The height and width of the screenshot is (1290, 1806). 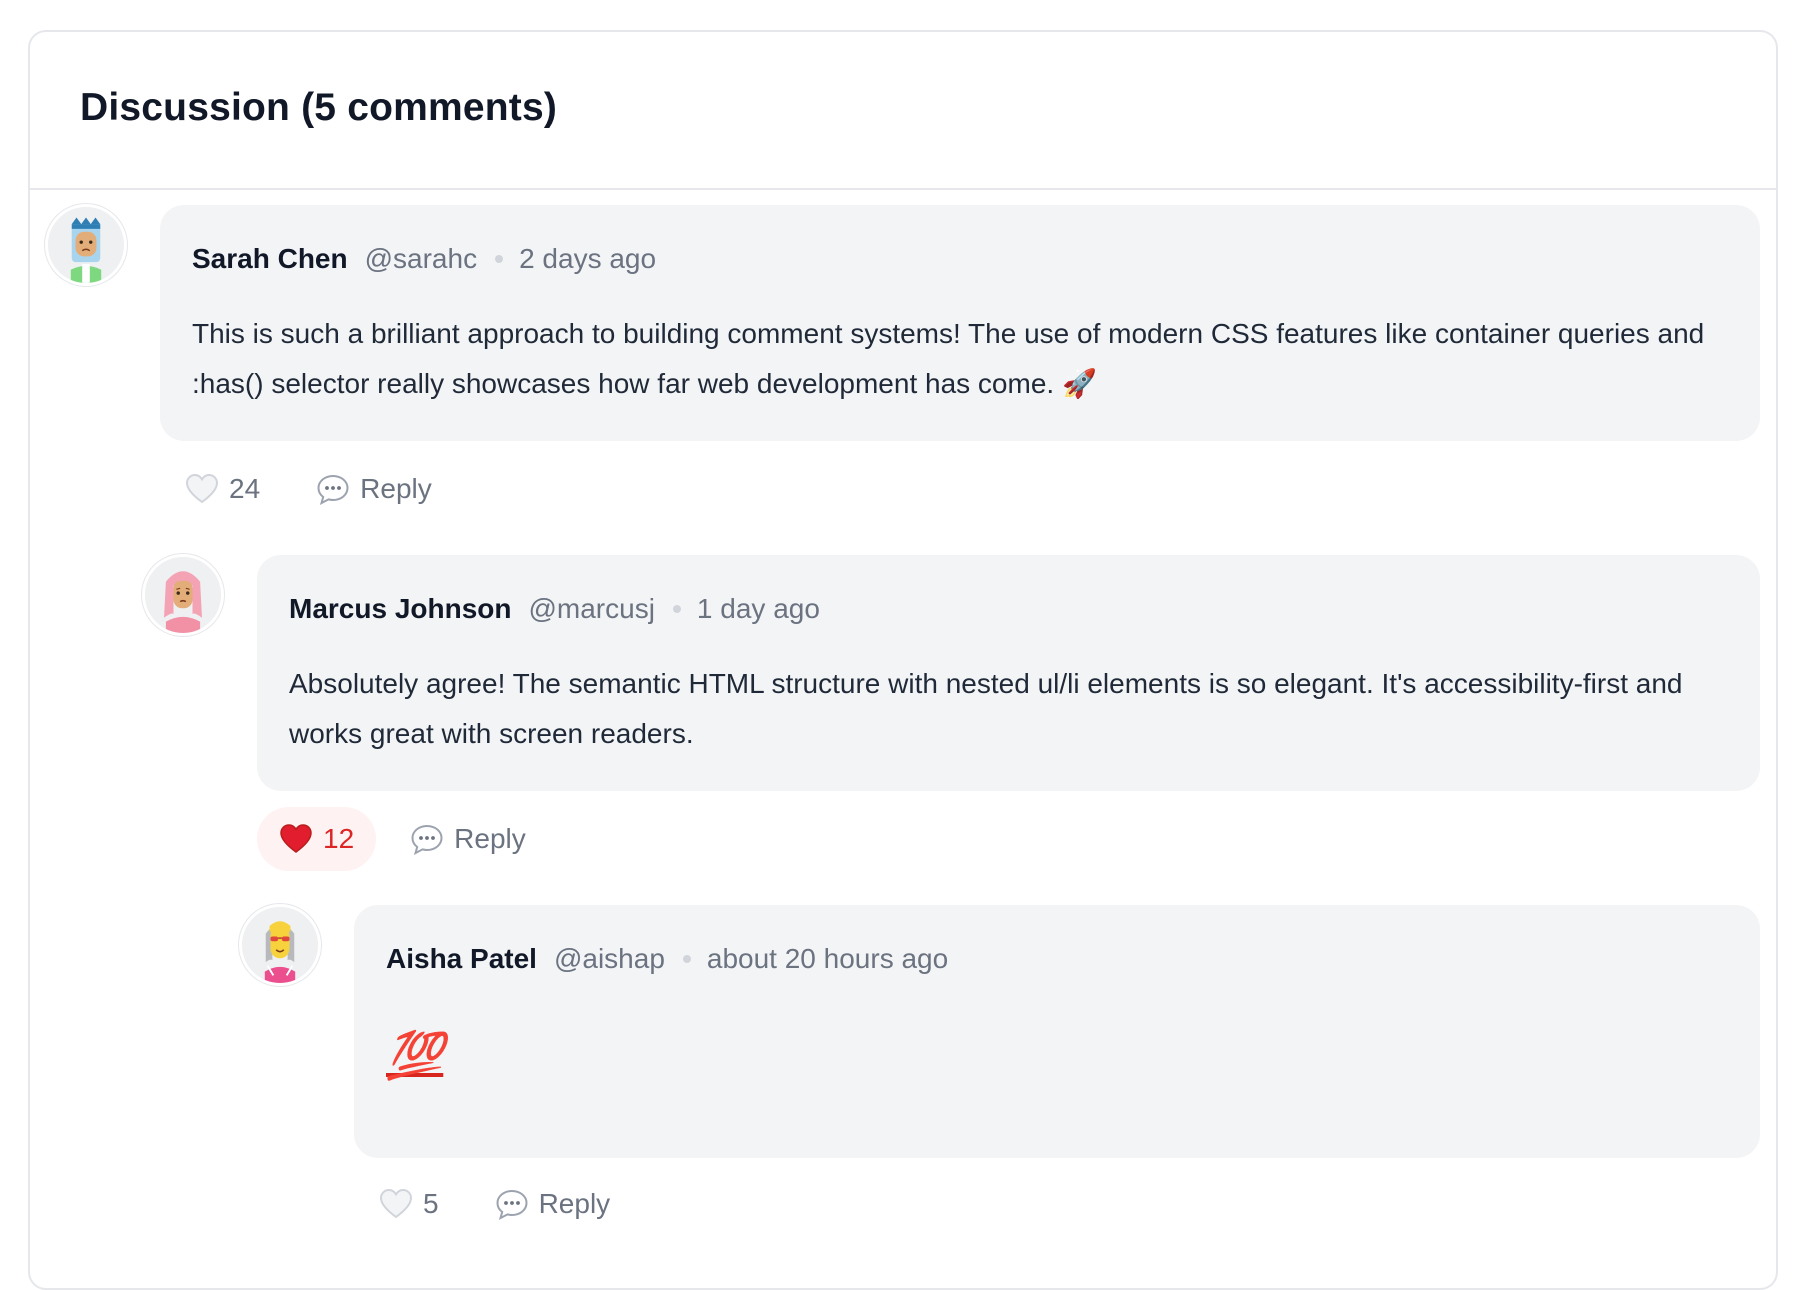 I want to click on avatar-marcus-icon, so click(x=183, y=595).